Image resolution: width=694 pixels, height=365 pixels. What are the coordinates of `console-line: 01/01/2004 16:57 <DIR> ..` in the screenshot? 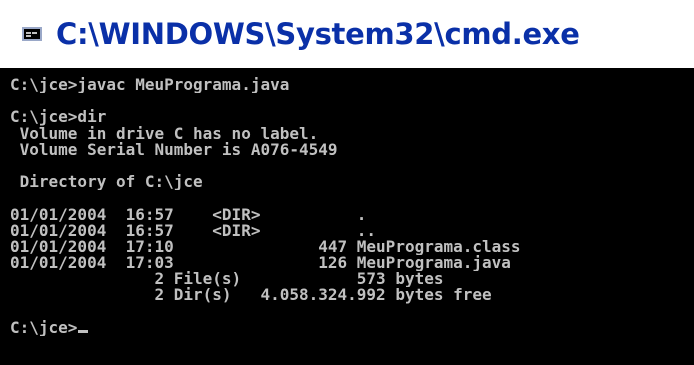 It's located at (193, 230).